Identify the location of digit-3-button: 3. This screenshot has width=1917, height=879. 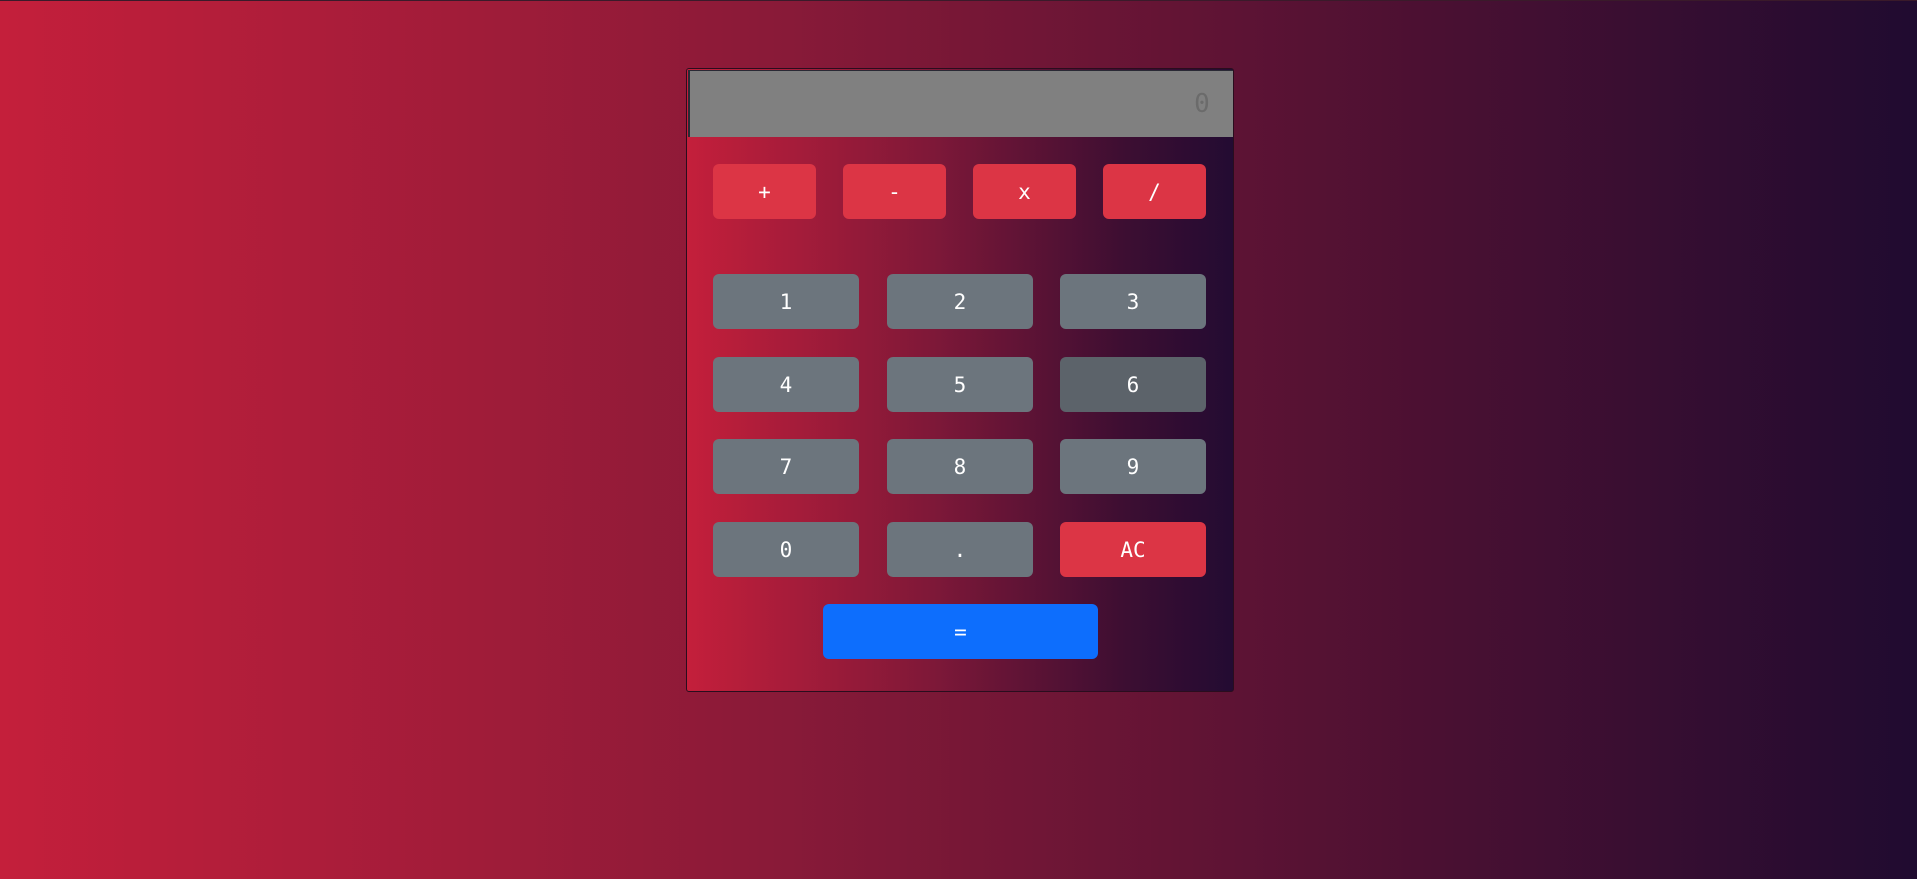
(1133, 301).